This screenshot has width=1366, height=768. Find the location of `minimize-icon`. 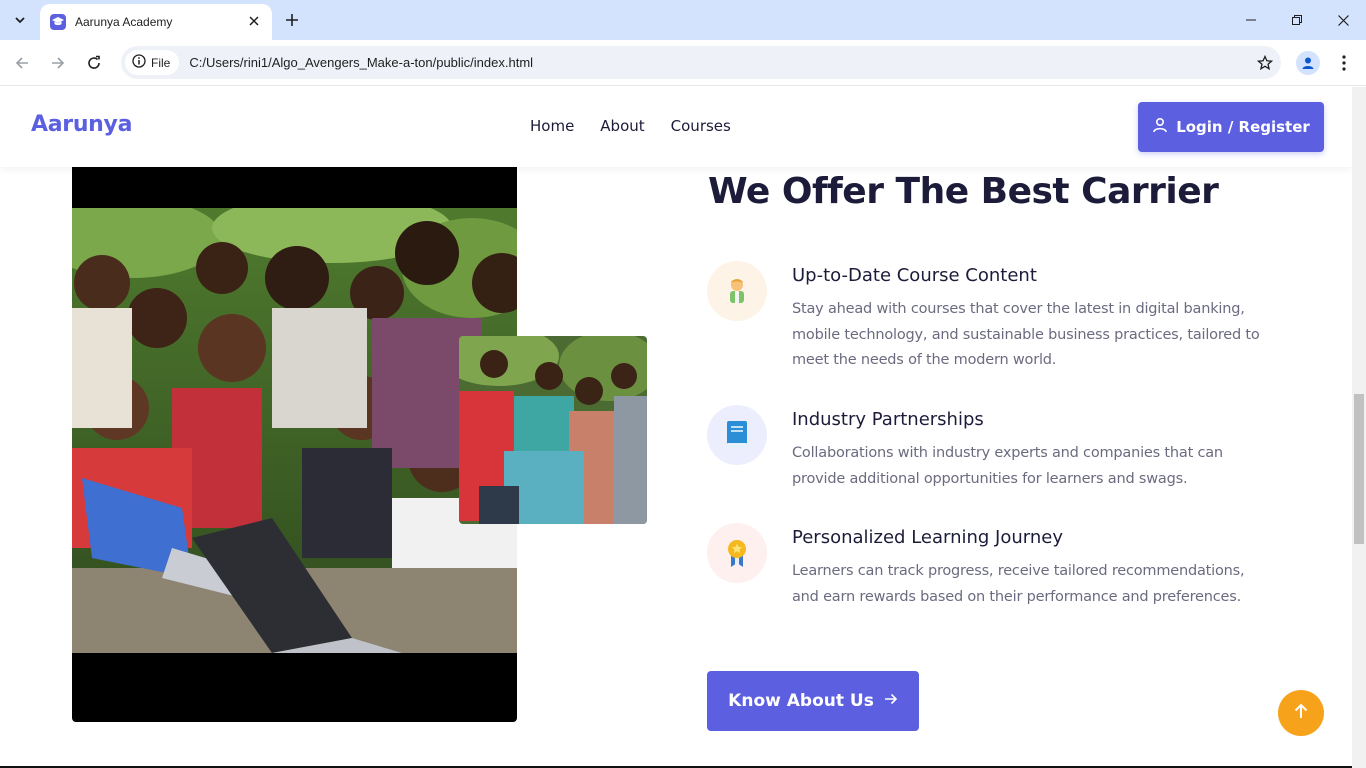

minimize-icon is located at coordinates (1251, 20).